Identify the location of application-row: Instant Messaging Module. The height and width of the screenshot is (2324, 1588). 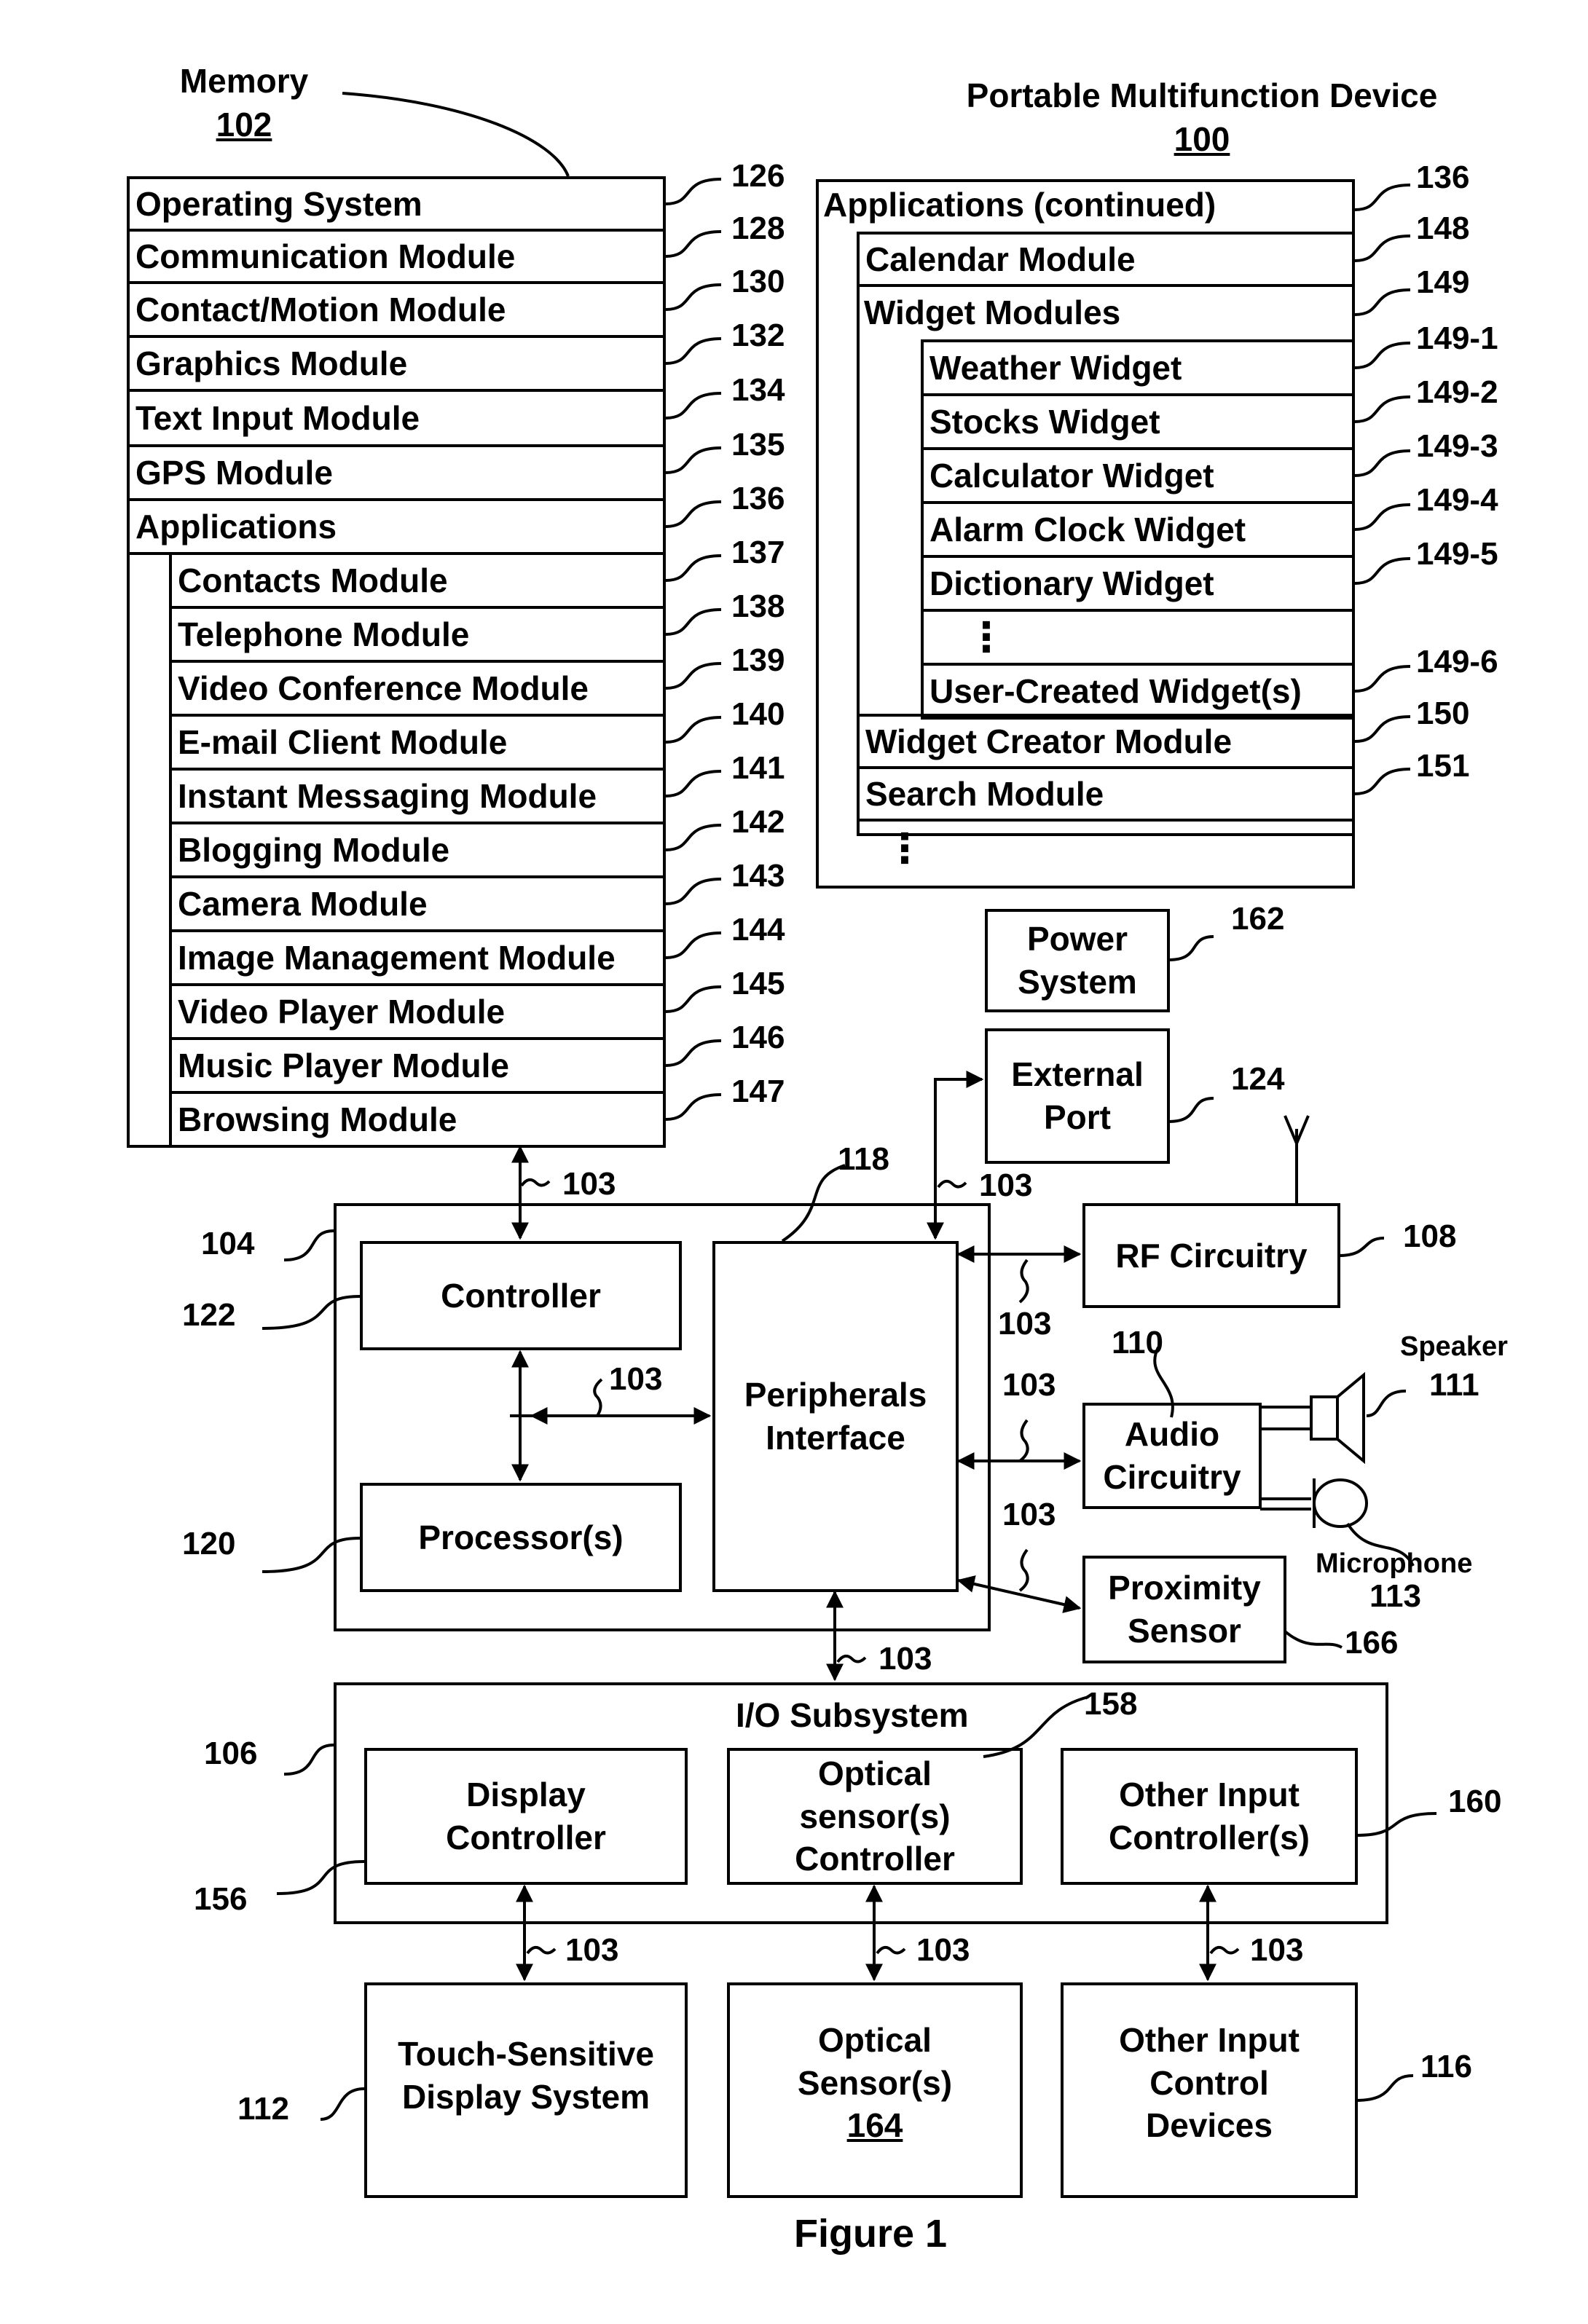
(417, 796).